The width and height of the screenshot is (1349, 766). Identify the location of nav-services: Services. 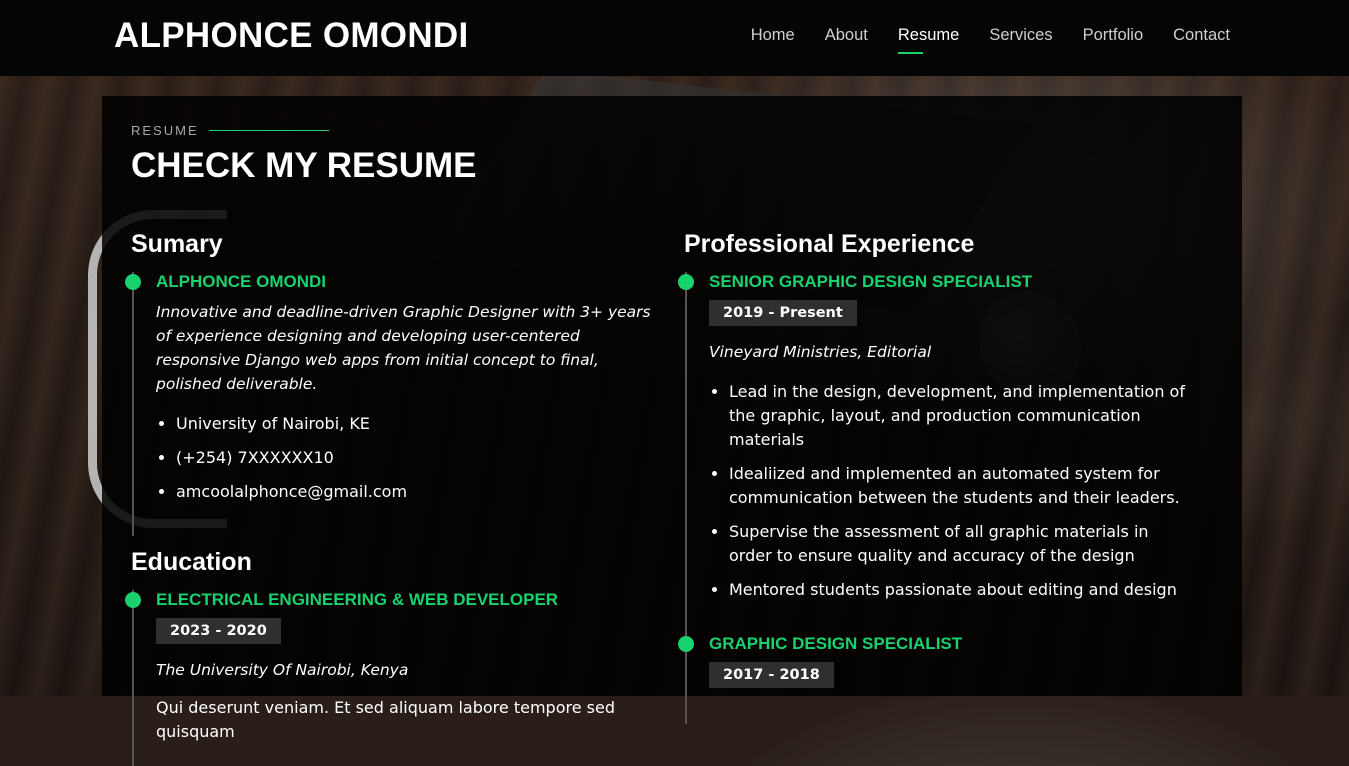
(1020, 35).